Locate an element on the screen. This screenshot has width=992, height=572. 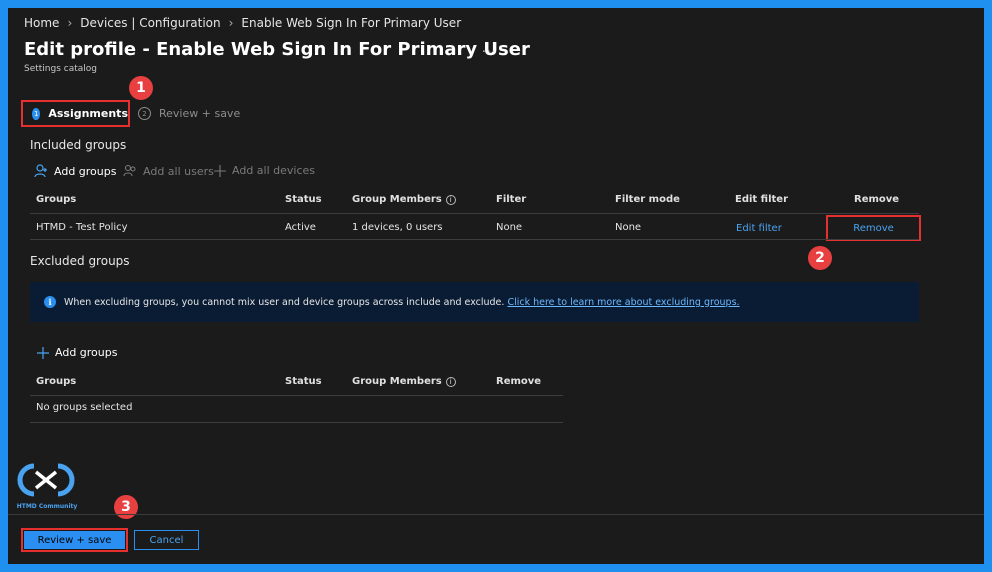
breadcrumb-current: Enable Web Sign In For Primary User is located at coordinates (351, 23).